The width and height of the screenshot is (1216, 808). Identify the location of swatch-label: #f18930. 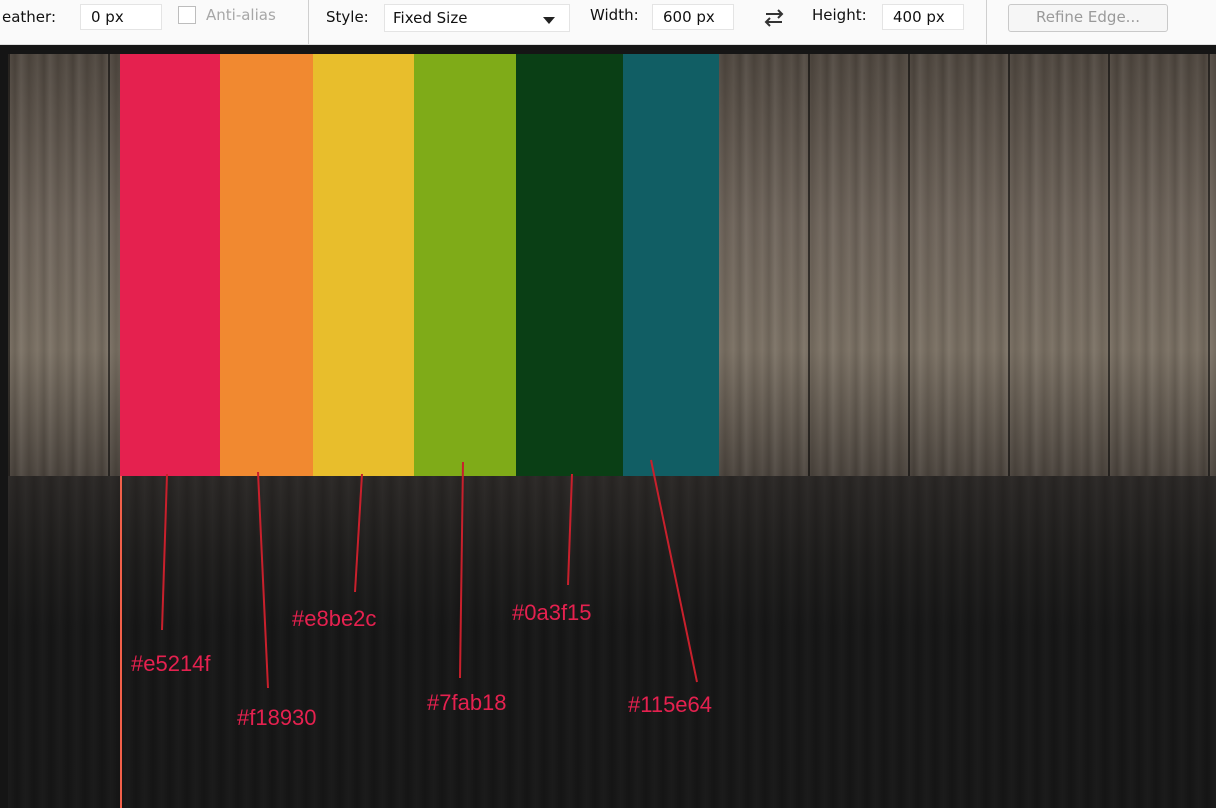
(277, 717).